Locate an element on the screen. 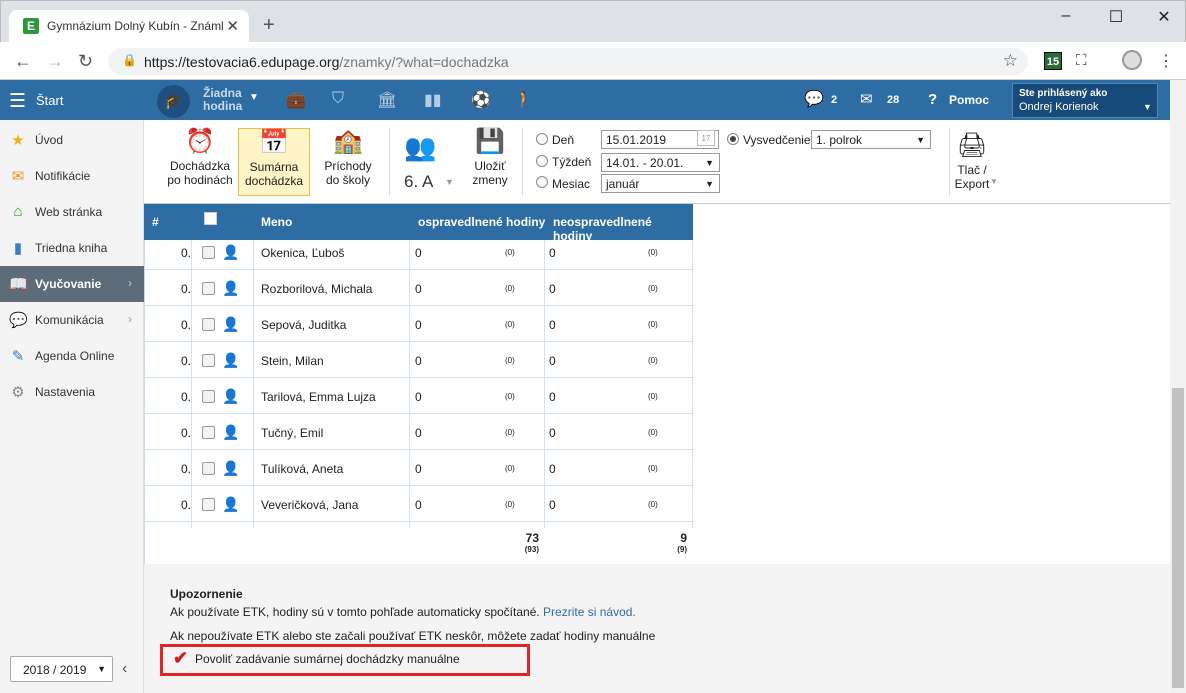 This screenshot has width=1186, height=693. hamburger-menu-icon: ☰ is located at coordinates (17, 101).